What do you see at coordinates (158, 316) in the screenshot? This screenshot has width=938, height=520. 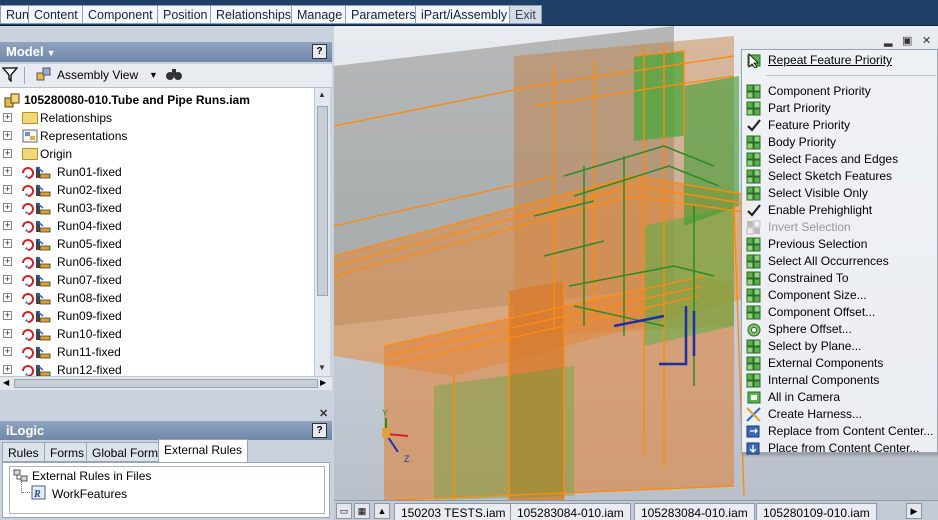 I see `tree-node: + Run09-fixed` at bounding box center [158, 316].